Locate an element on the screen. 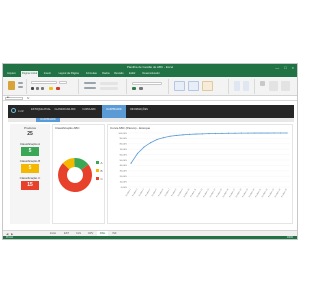 This screenshot has height=300, width=320. y-tick-label: 90,00% is located at coordinates (123, 139).